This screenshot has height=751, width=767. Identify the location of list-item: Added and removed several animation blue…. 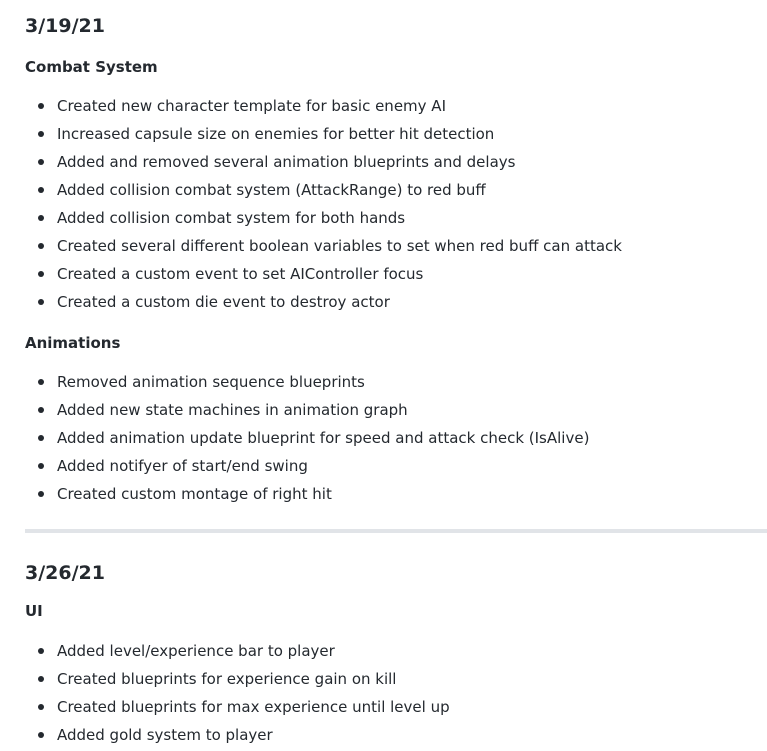
(311, 162).